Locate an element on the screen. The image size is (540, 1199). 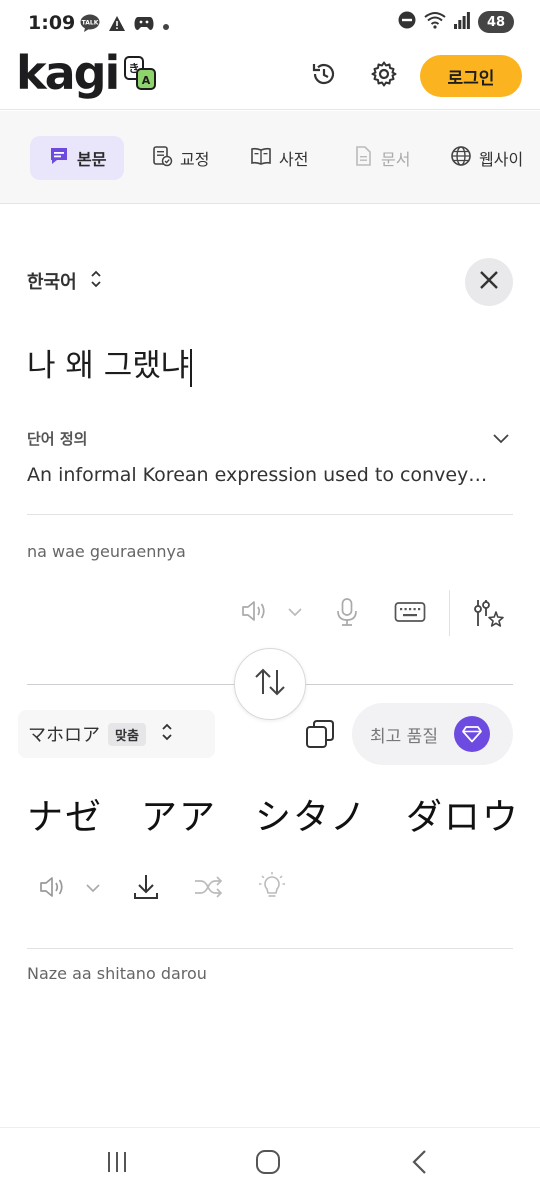
translation-settings-button is located at coordinates (488, 615).